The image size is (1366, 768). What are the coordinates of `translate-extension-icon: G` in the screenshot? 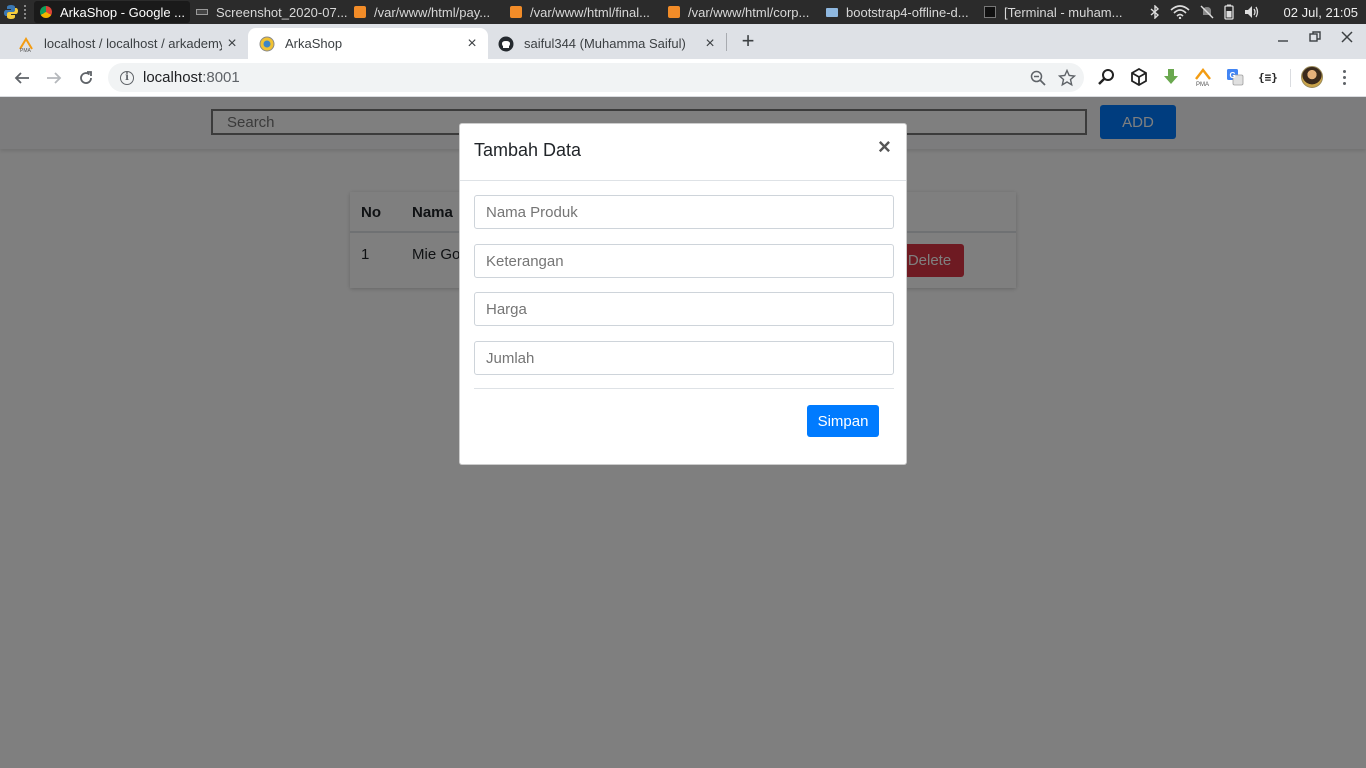 It's located at (1235, 77).